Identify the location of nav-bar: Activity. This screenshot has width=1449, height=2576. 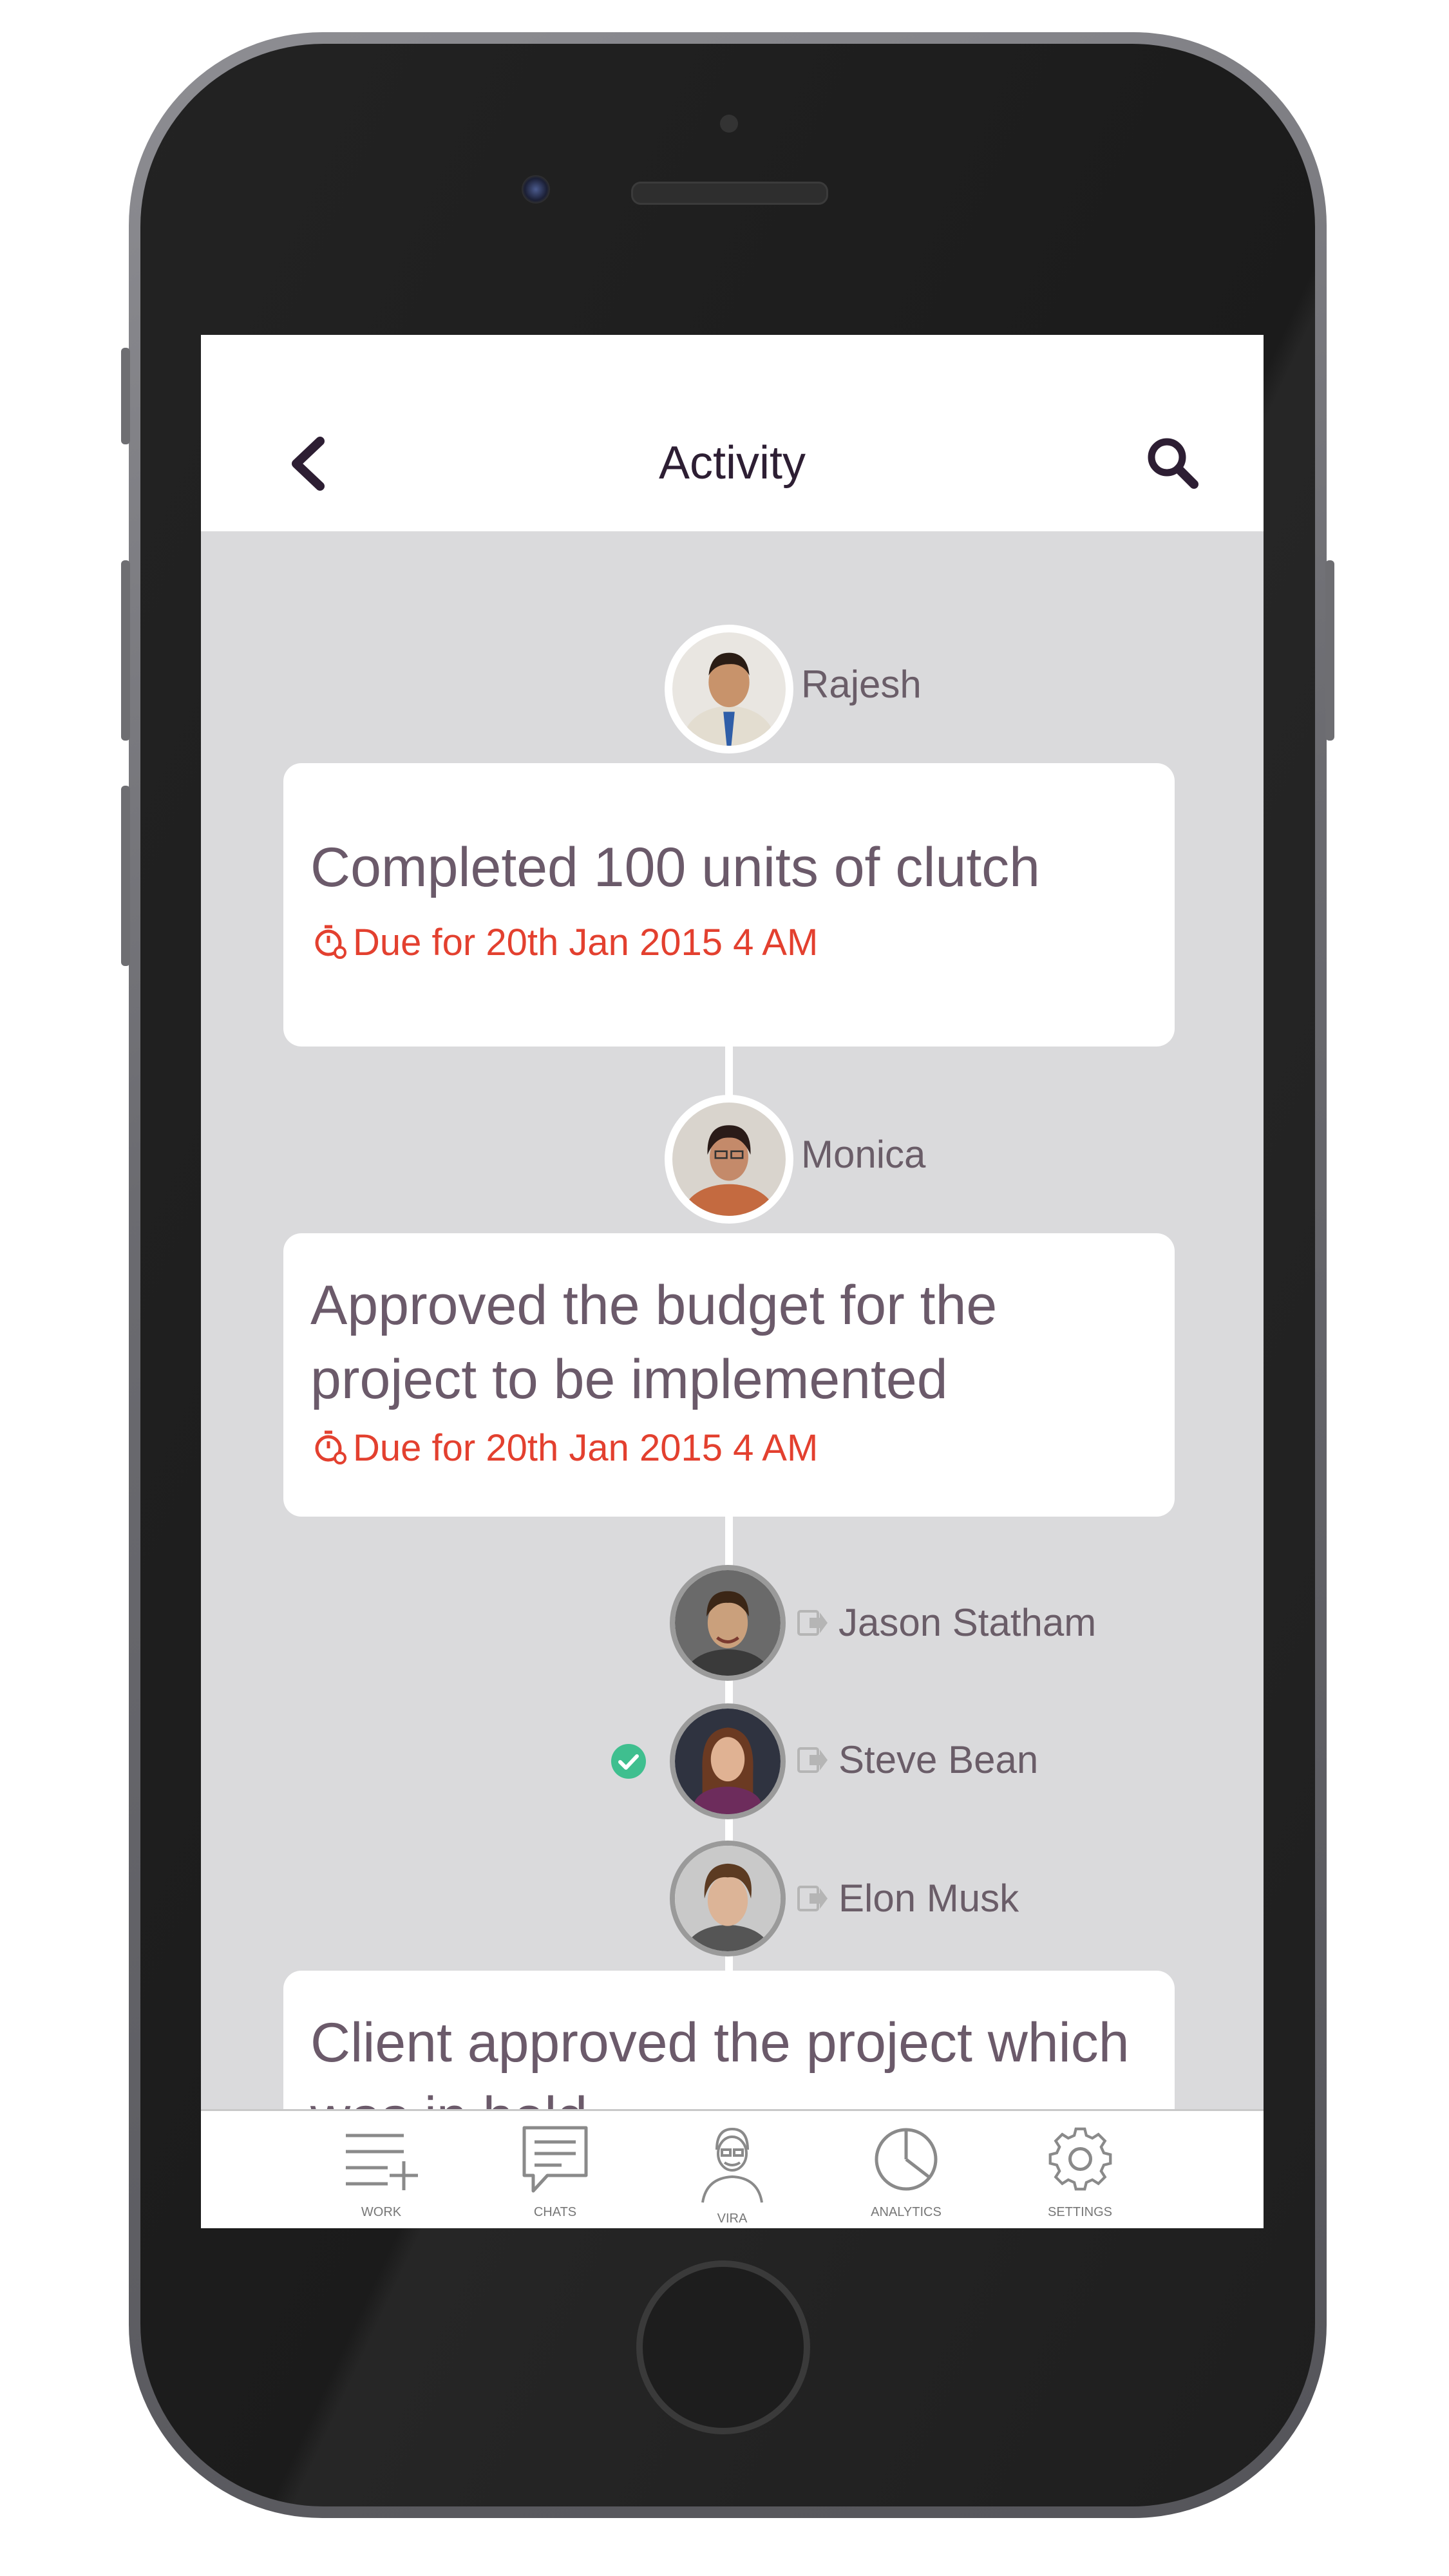
(732, 433).